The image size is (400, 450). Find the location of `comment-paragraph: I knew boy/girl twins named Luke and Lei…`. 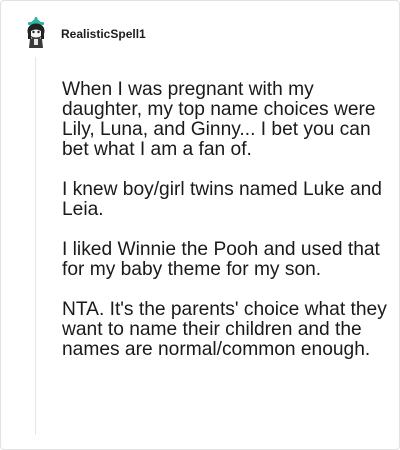

comment-paragraph: I knew boy/girl twins named Luke and Lei… is located at coordinates (222, 199).